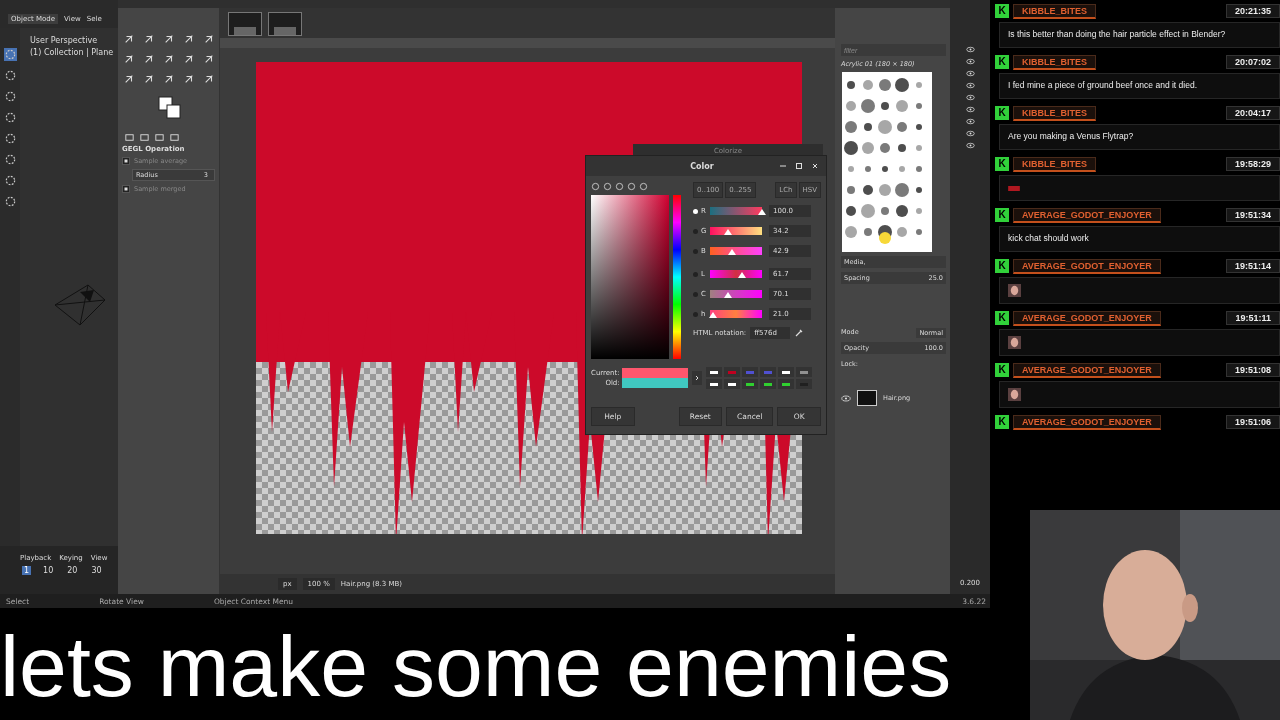 This screenshot has width=1280, height=720. I want to click on timestamp: 19:51:11, so click(1253, 318).